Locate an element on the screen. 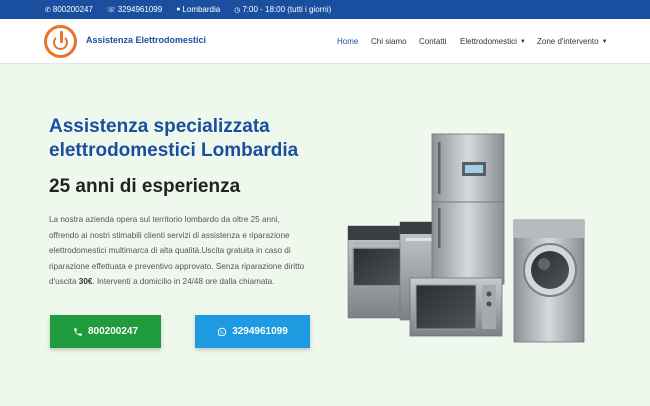 The image size is (650, 406). phone-icon is located at coordinates (78, 332).